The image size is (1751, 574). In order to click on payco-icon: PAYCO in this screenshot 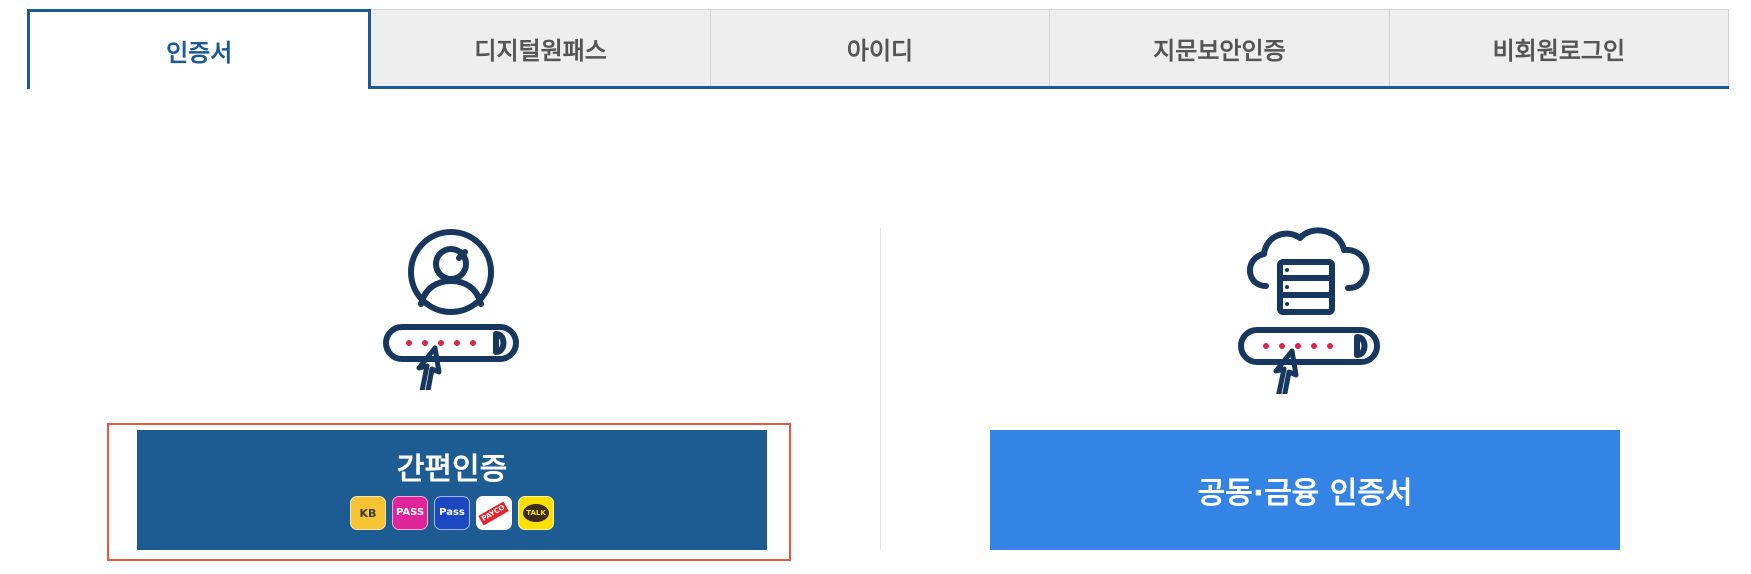, I will do `click(494, 513)`.